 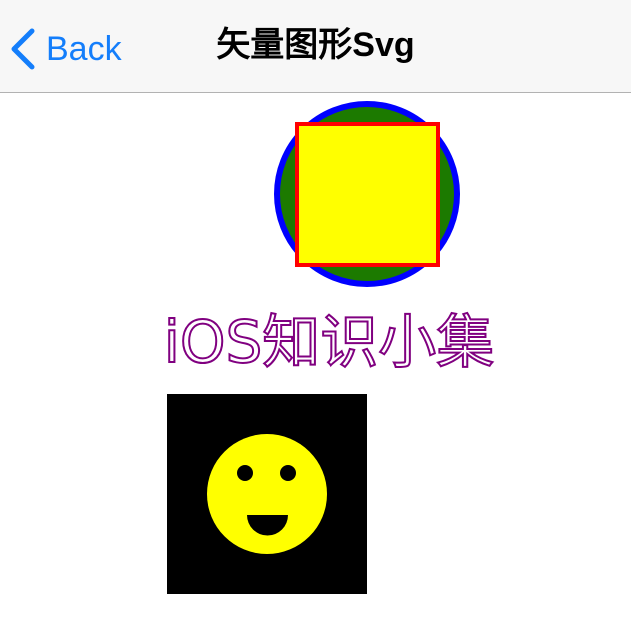 I want to click on smiley-face, so click(x=267, y=494).